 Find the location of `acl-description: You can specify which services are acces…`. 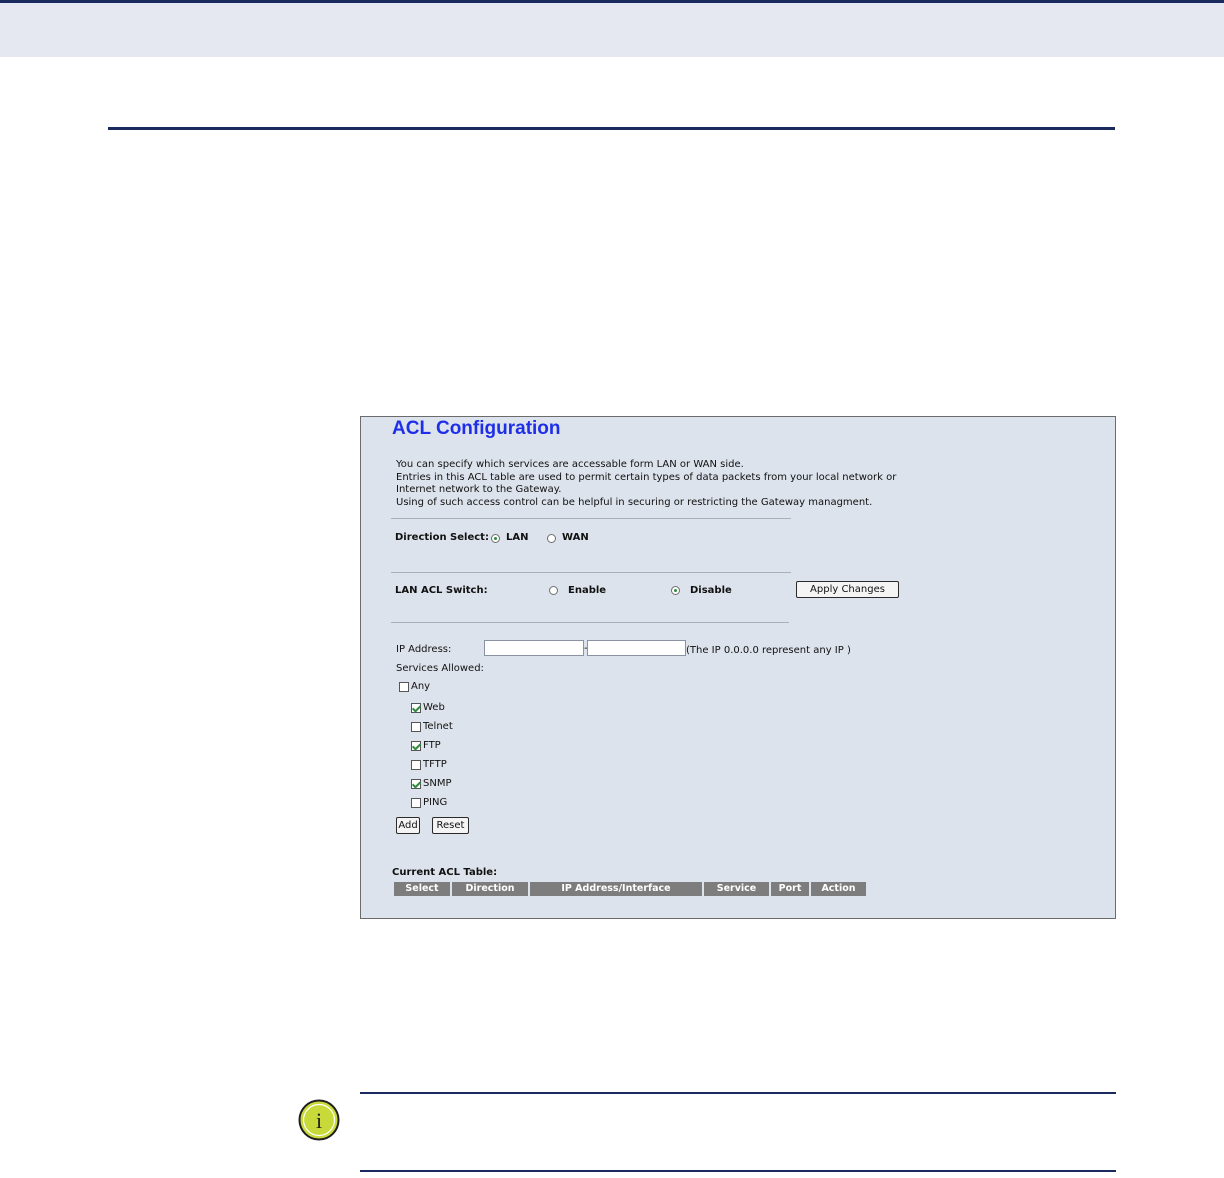

acl-description: You can specify which services are acces… is located at coordinates (646, 484).